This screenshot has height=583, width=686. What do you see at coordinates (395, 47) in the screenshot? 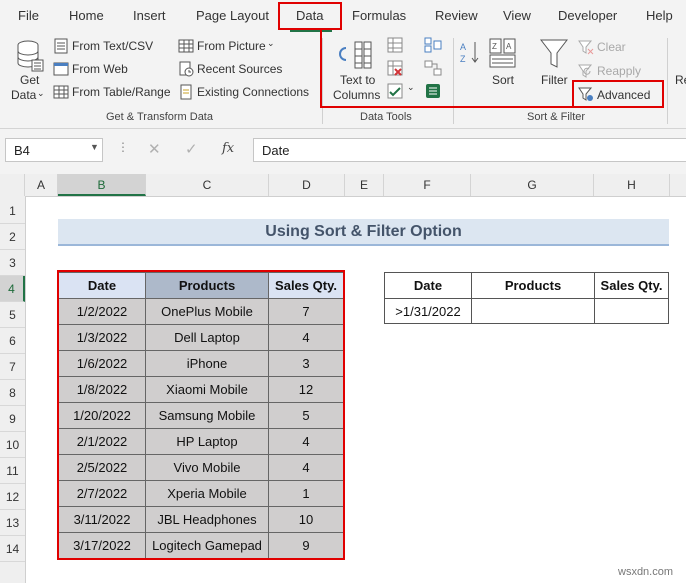
I see `flash-fill-icon` at bounding box center [395, 47].